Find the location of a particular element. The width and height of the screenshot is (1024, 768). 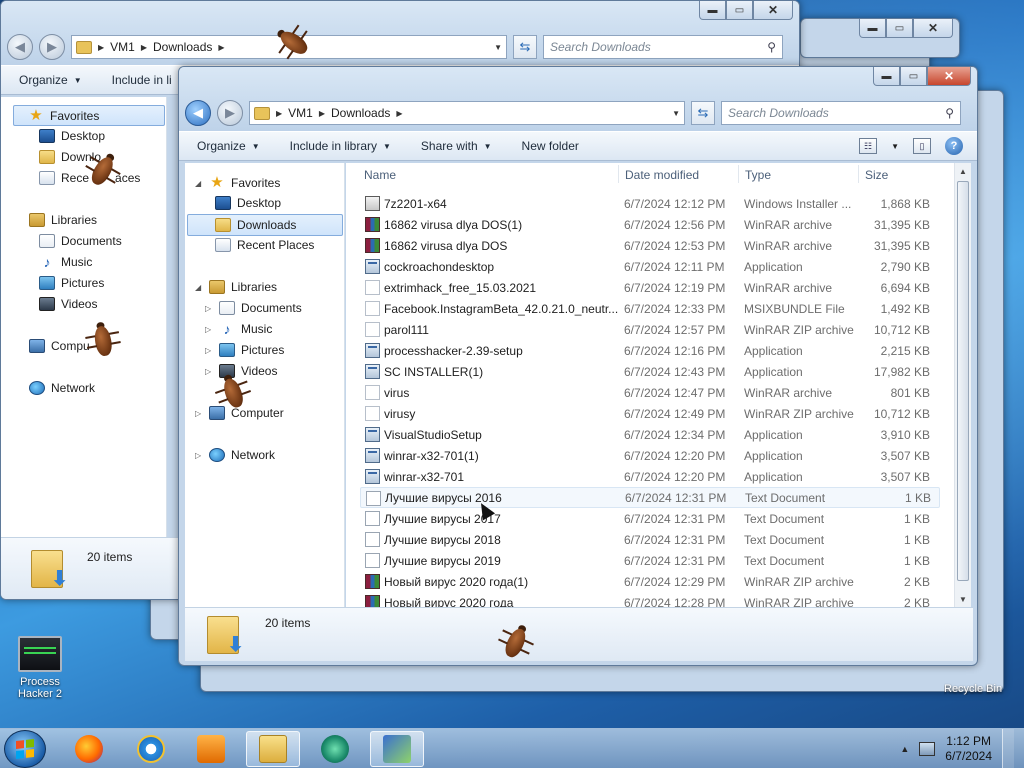

new-folder-button: New folder is located at coordinates (550, 146).